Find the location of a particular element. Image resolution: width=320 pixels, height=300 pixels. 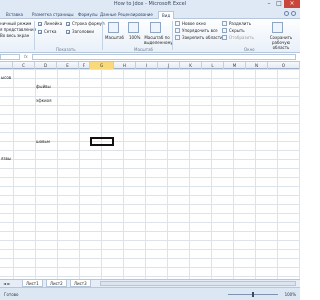

help-icon is located at coordinates (293, 13).